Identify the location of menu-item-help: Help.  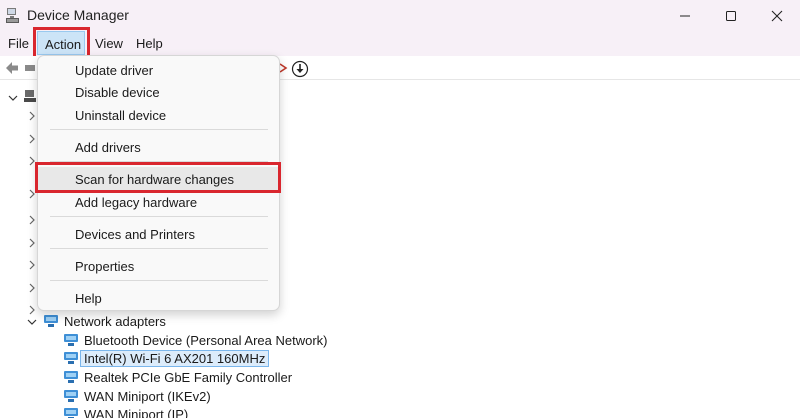
(158, 298).